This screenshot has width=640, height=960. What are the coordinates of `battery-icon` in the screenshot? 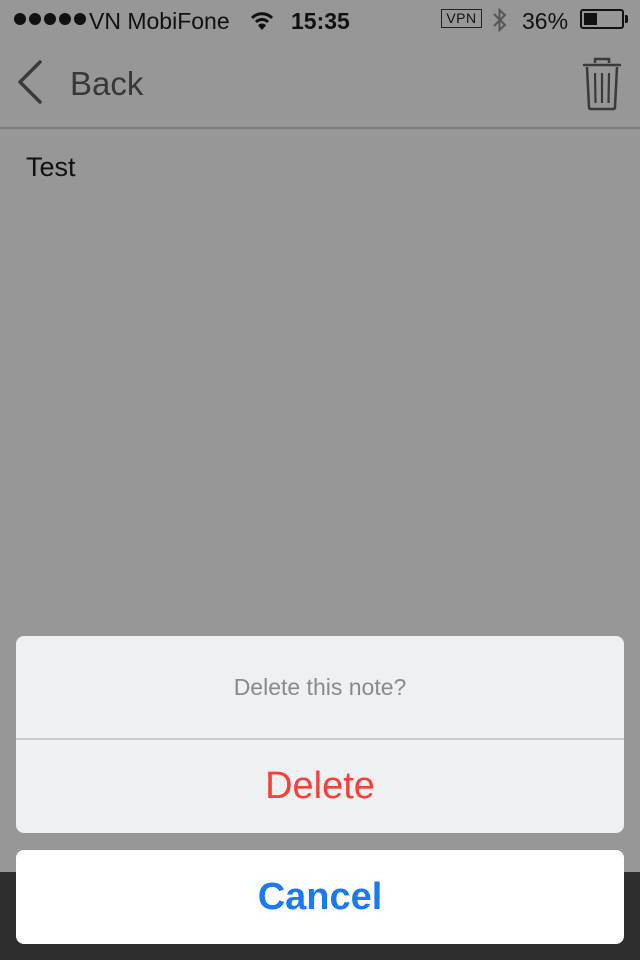 It's located at (602, 19).